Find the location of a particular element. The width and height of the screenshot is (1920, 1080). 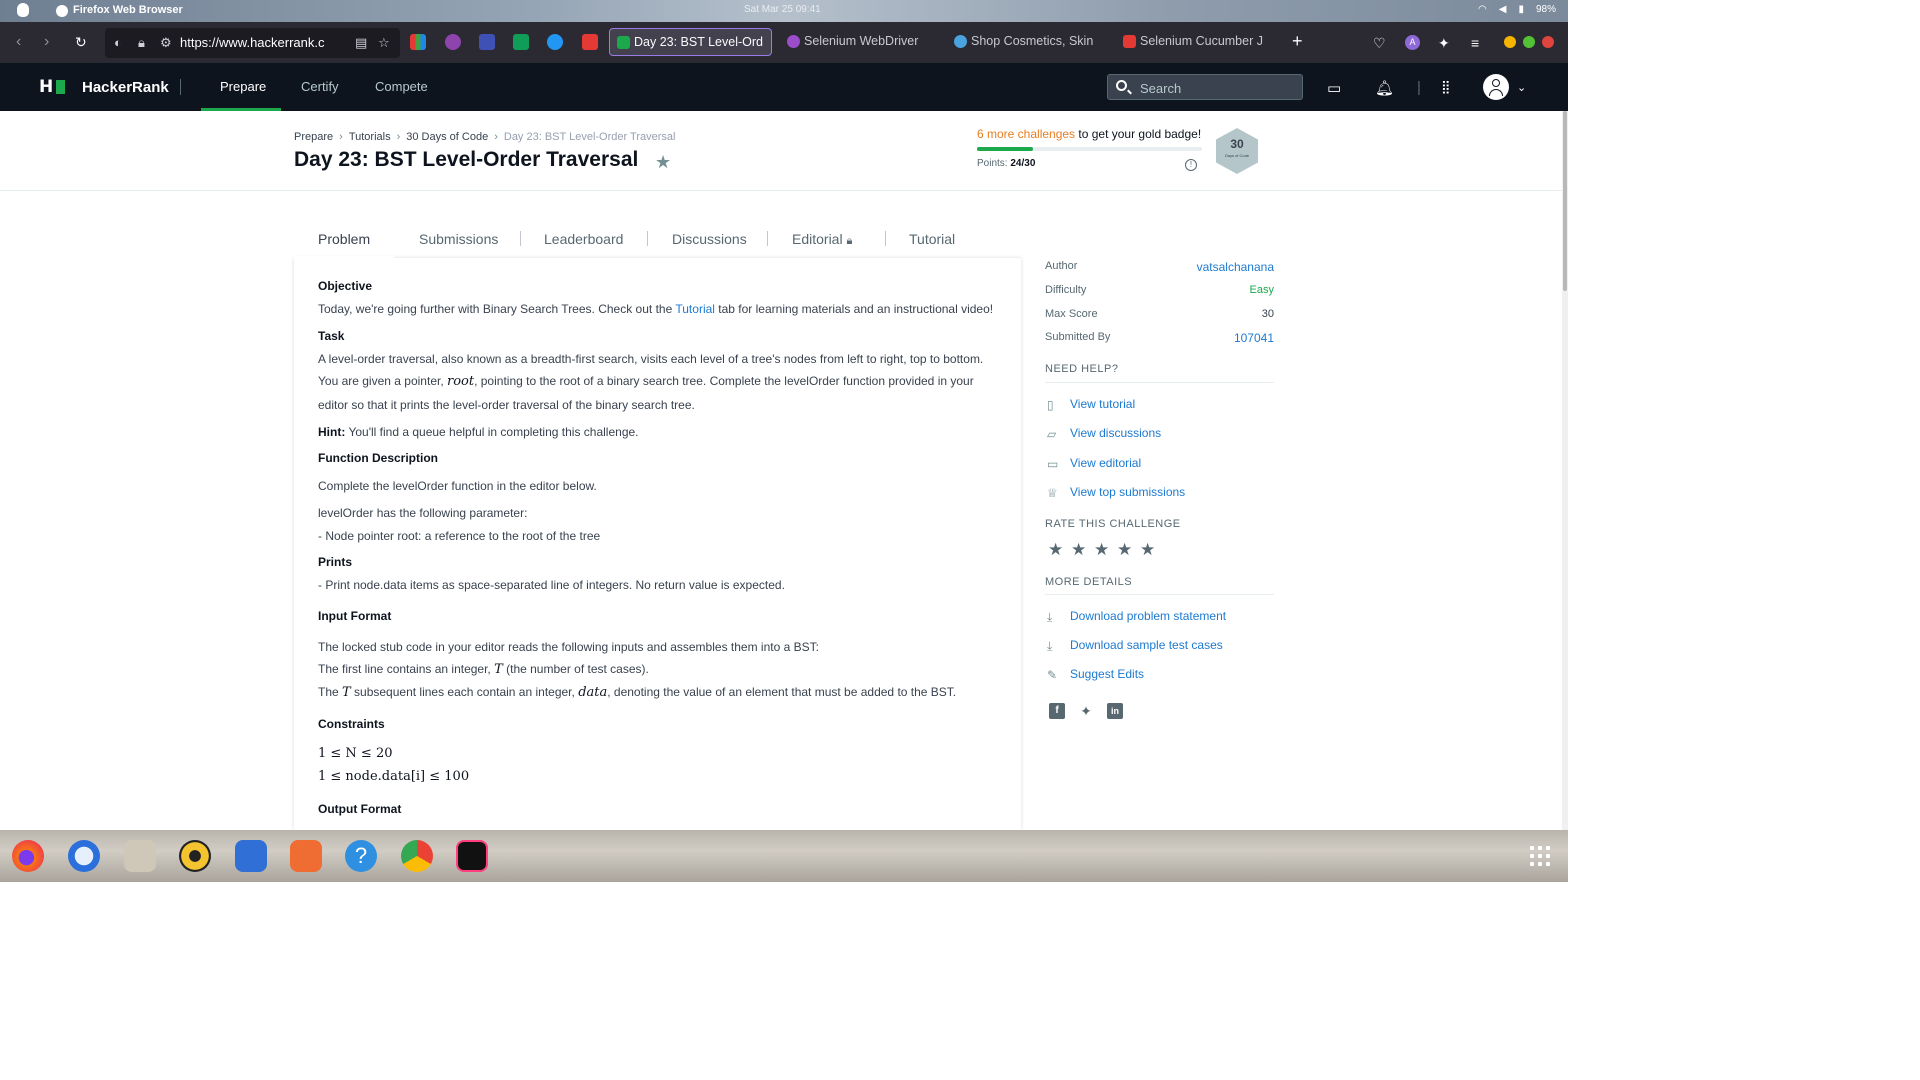

tab-submissions: Submissions is located at coordinates (458, 239).